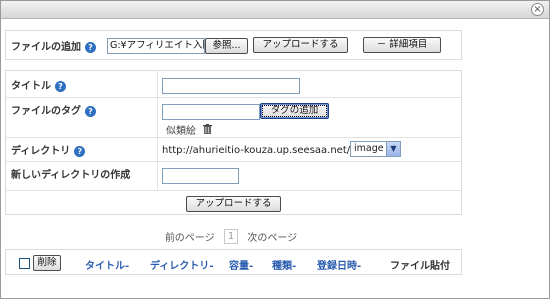 This screenshot has height=299, width=550. What do you see at coordinates (375, 149) in the screenshot?
I see `directory-select: image ▼` at bounding box center [375, 149].